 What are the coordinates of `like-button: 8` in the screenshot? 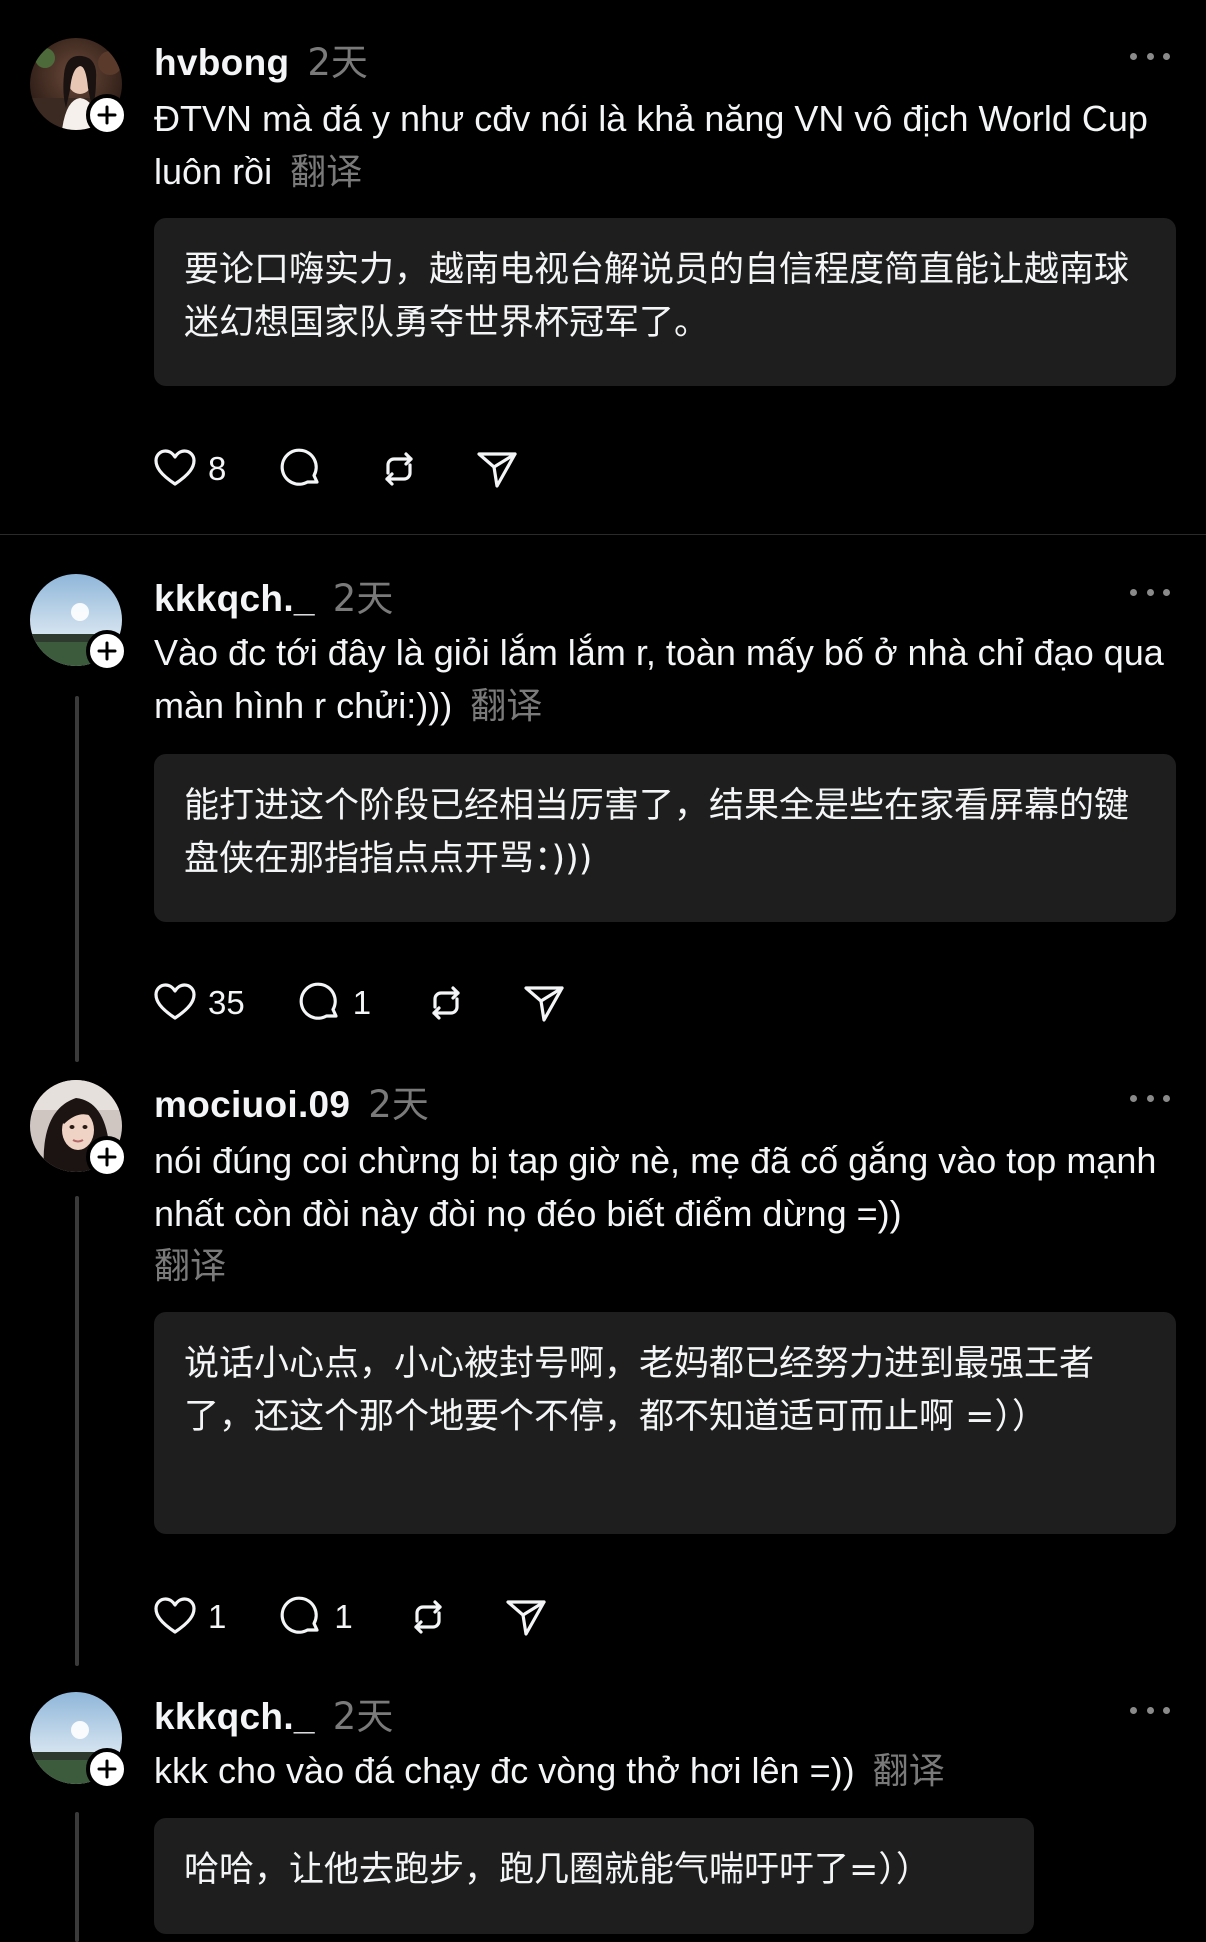 It's located at (189, 469).